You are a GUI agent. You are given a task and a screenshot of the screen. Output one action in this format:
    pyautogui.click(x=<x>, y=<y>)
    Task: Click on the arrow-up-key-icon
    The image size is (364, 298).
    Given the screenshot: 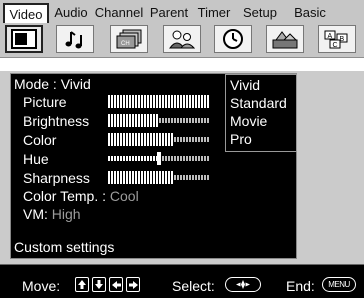 What is the action you would take?
    pyautogui.click(x=82, y=284)
    